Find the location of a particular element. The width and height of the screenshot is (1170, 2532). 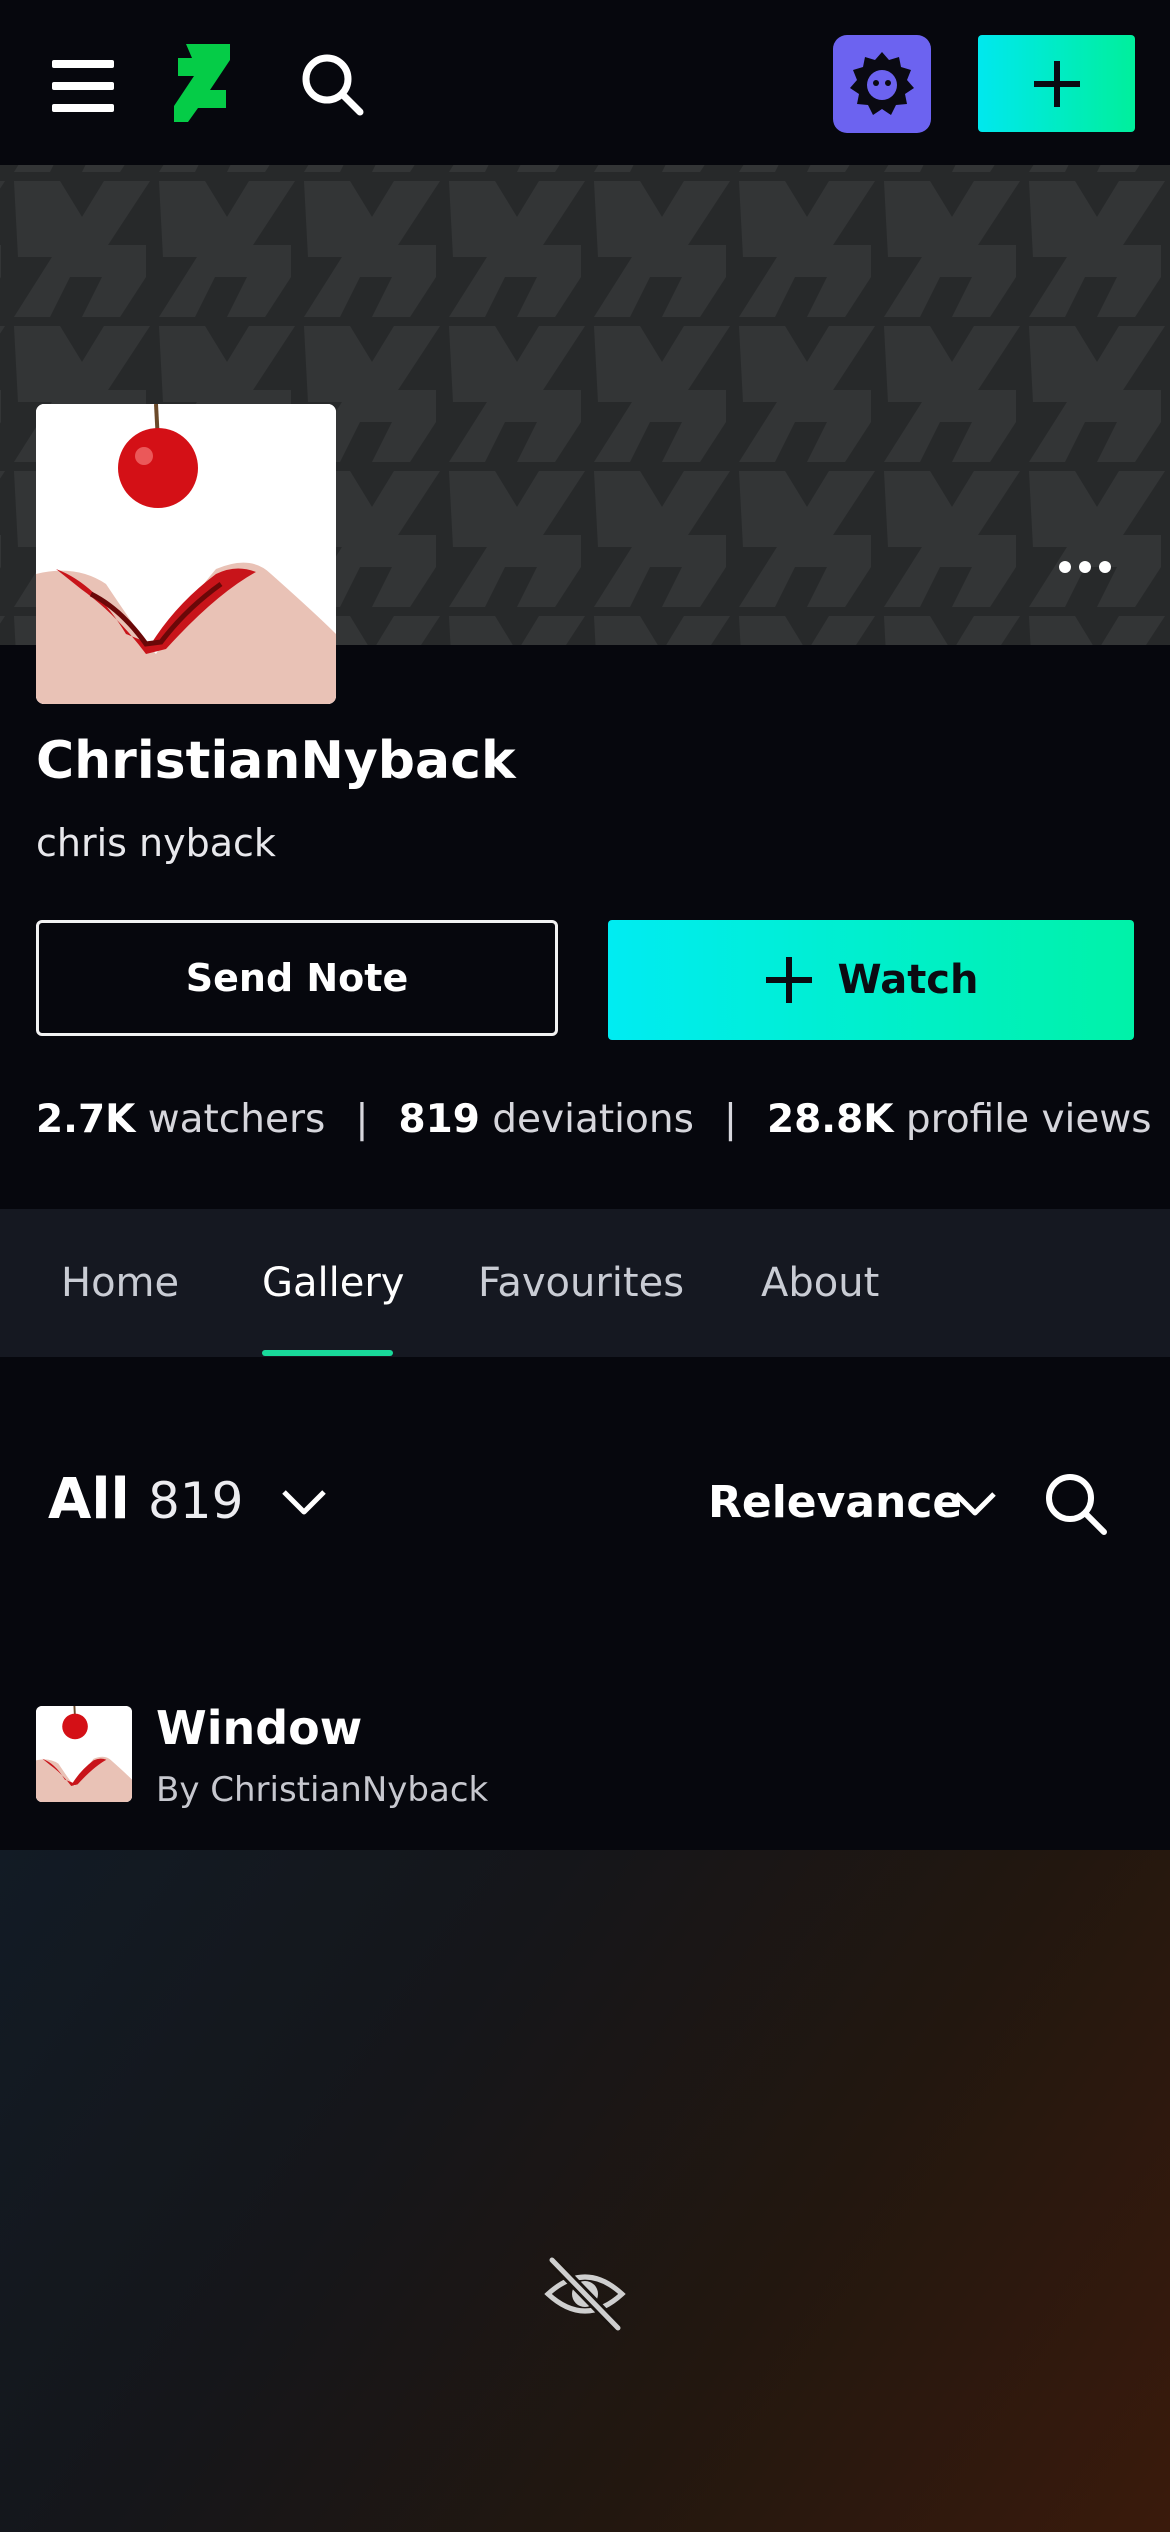

eye-slash-icon is located at coordinates (585, 2294).